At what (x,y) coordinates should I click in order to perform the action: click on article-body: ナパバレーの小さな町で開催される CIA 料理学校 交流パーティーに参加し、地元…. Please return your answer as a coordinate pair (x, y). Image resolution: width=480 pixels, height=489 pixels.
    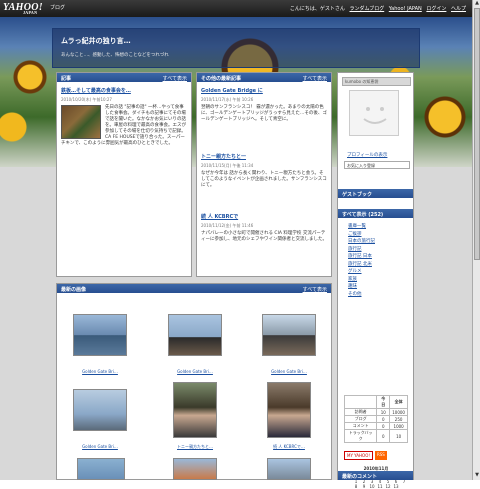
    Looking at the image, I should click on (264, 236).